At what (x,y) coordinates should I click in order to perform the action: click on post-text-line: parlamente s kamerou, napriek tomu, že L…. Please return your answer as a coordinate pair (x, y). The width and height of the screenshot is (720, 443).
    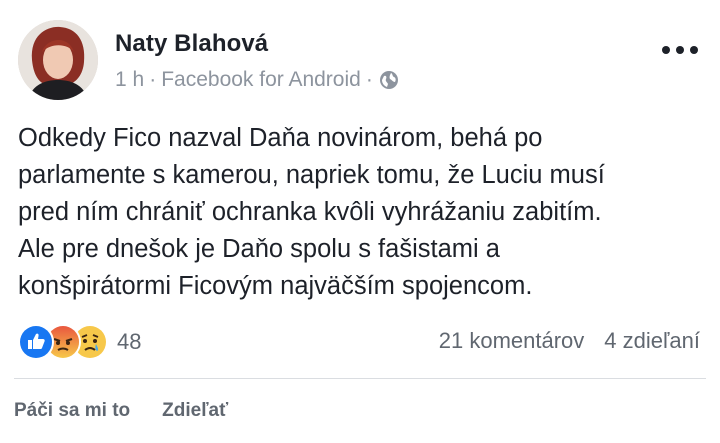
    Looking at the image, I should click on (311, 175).